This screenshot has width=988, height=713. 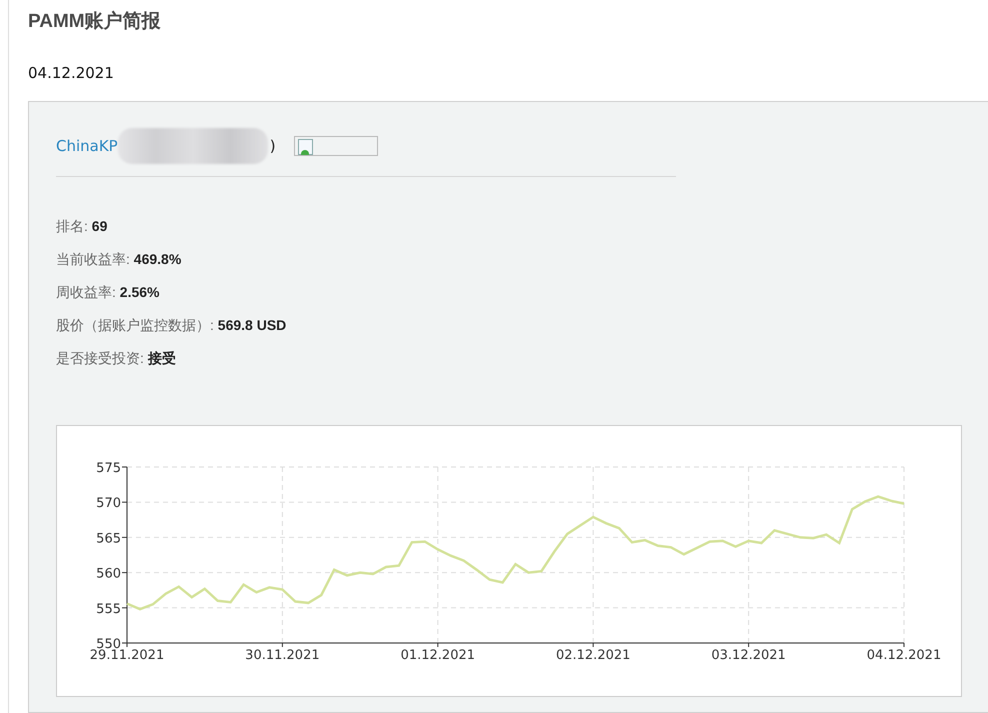 I want to click on page-title: PAMM账户简报, so click(x=95, y=22).